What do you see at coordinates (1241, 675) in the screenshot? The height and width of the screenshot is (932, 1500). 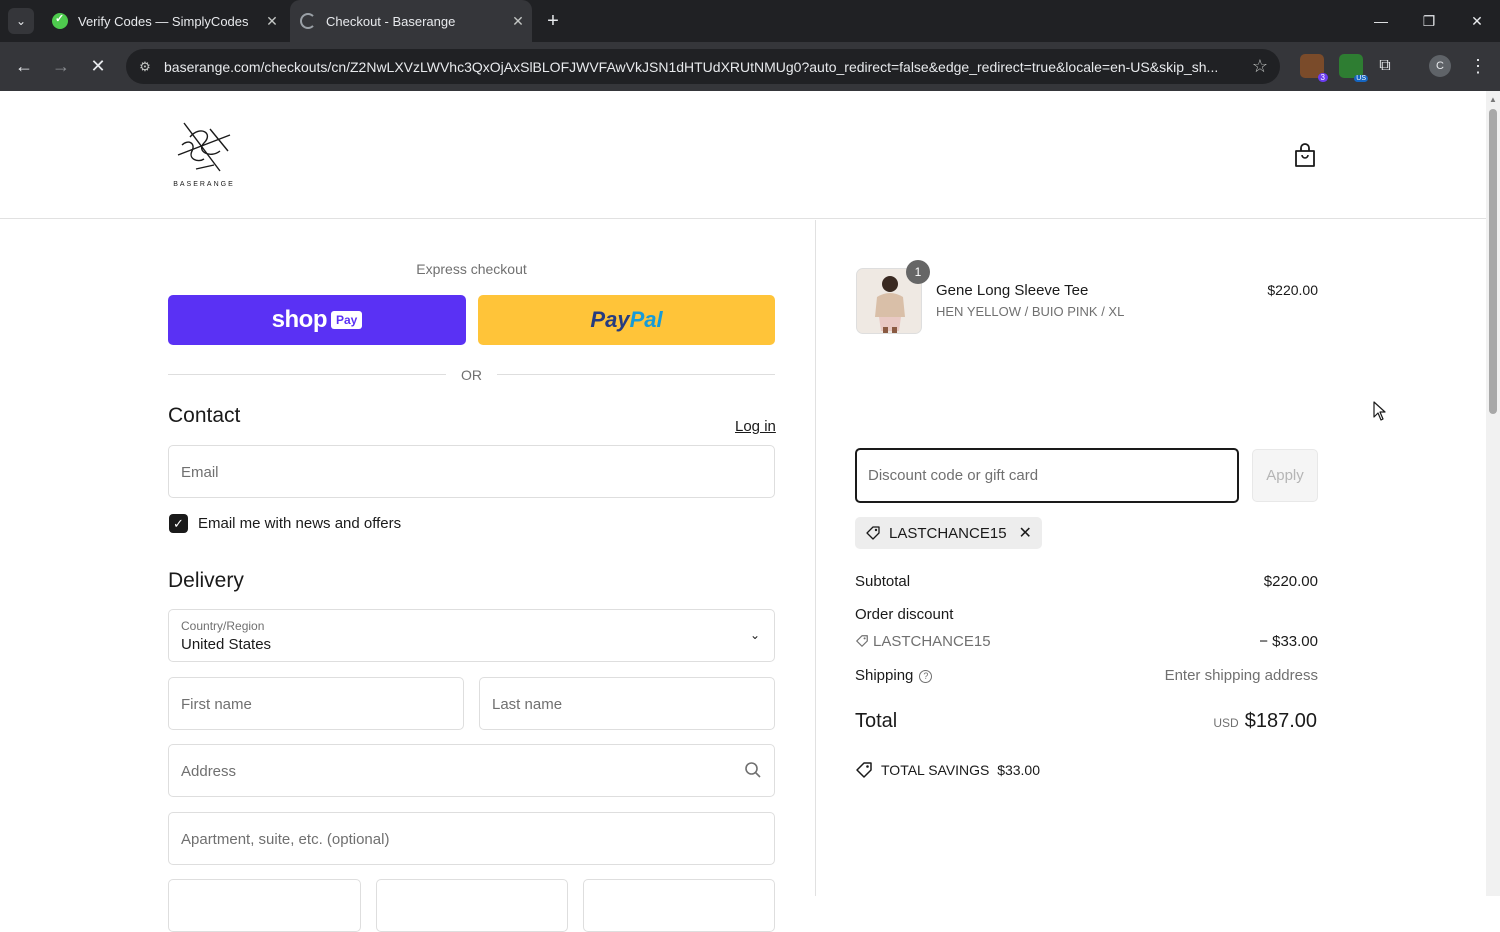 I see `shipping-value: Enter shipping address` at bounding box center [1241, 675].